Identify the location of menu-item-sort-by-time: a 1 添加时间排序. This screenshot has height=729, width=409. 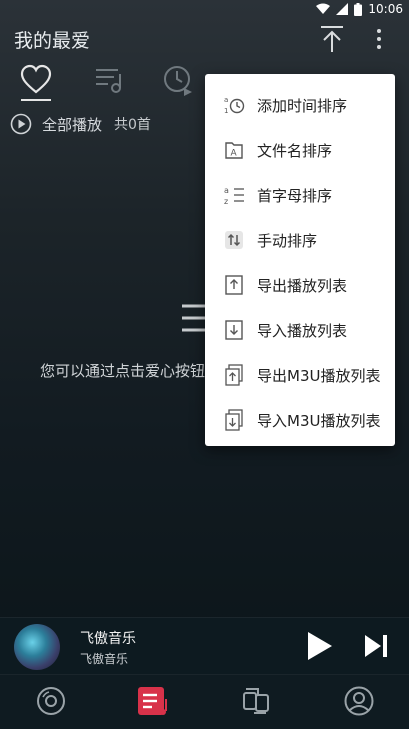
(300, 105).